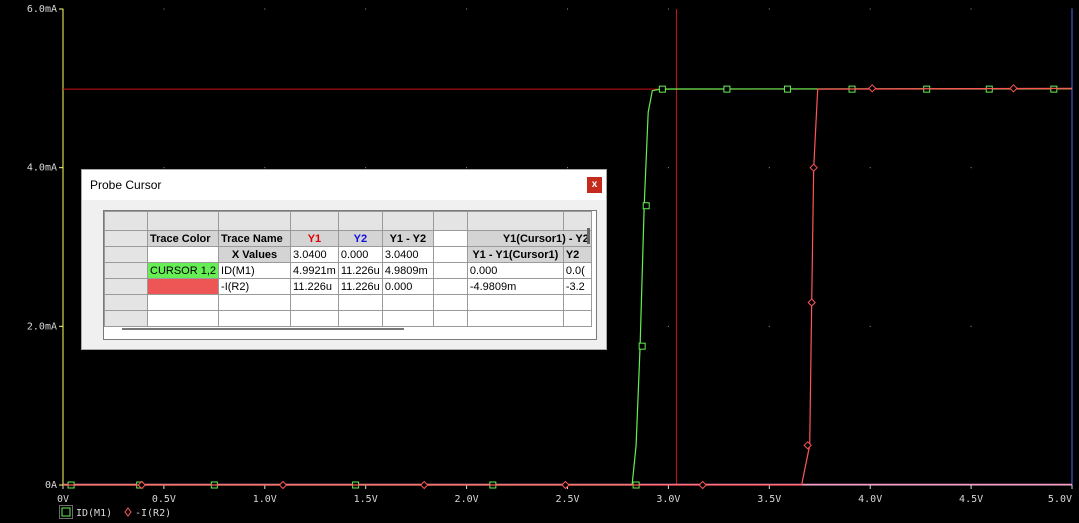 This screenshot has height=523, width=1079. What do you see at coordinates (348, 221) in the screenshot?
I see `table-top-row` at bounding box center [348, 221].